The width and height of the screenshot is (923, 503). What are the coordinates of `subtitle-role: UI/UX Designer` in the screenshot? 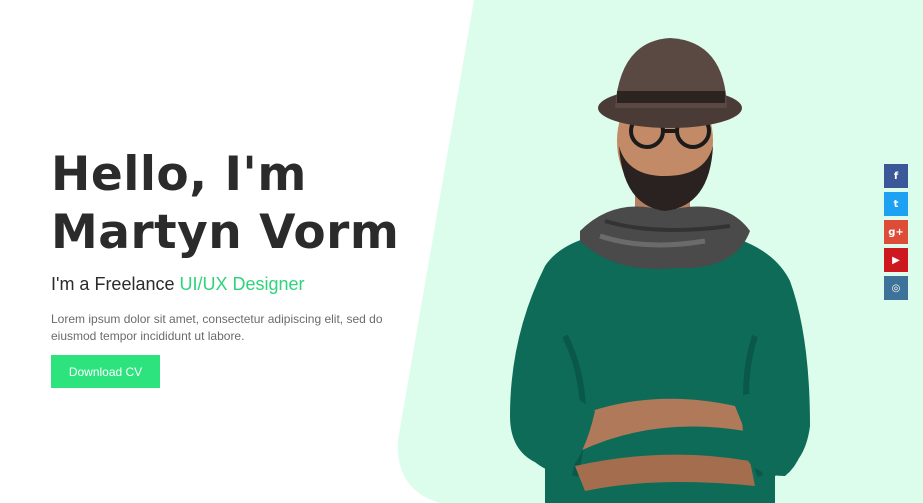 It's located at (242, 284).